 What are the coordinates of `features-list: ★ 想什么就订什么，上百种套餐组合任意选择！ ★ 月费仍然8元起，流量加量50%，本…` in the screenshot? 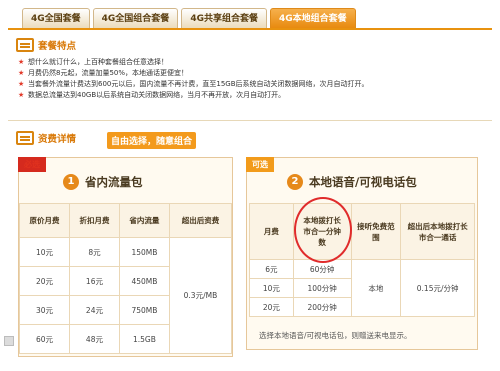 It's located at (193, 79).